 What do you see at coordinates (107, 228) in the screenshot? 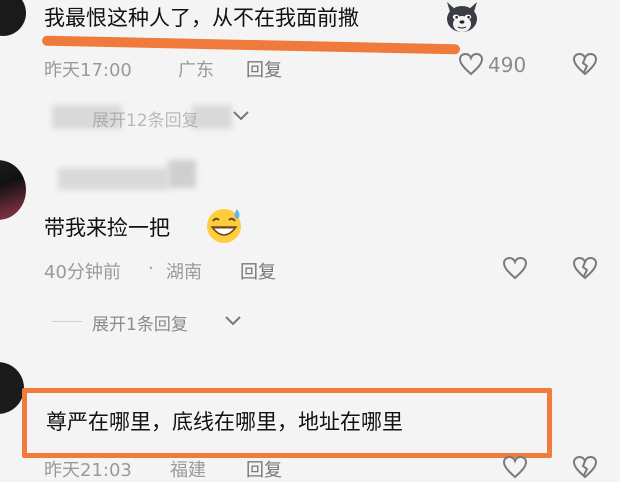
I see `comment-text: 带我来捡一把` at bounding box center [107, 228].